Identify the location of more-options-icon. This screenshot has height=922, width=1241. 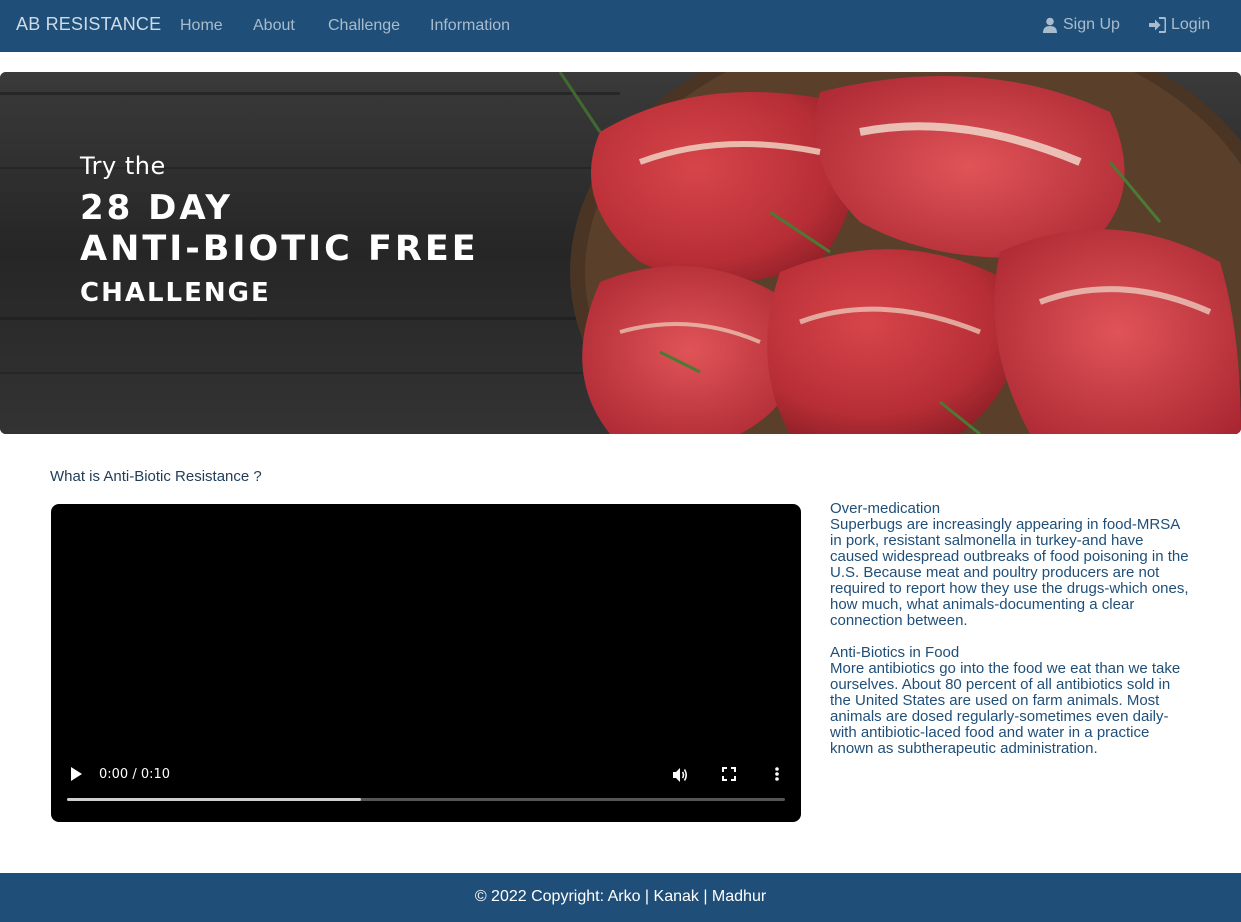
(777, 776).